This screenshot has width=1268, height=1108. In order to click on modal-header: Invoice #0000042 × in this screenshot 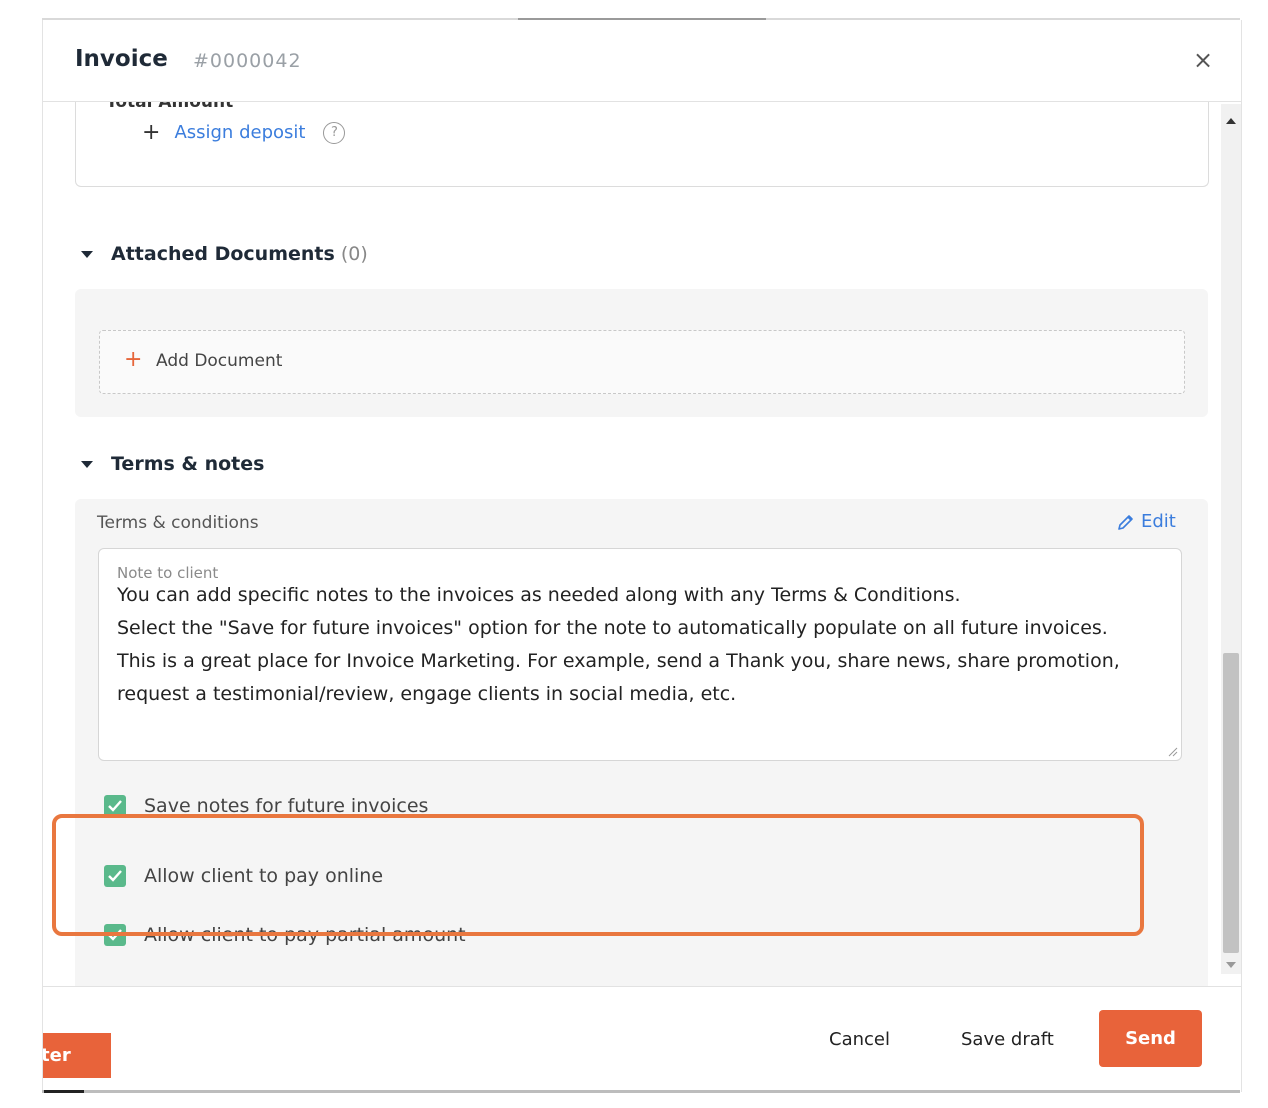, I will do `click(642, 61)`.